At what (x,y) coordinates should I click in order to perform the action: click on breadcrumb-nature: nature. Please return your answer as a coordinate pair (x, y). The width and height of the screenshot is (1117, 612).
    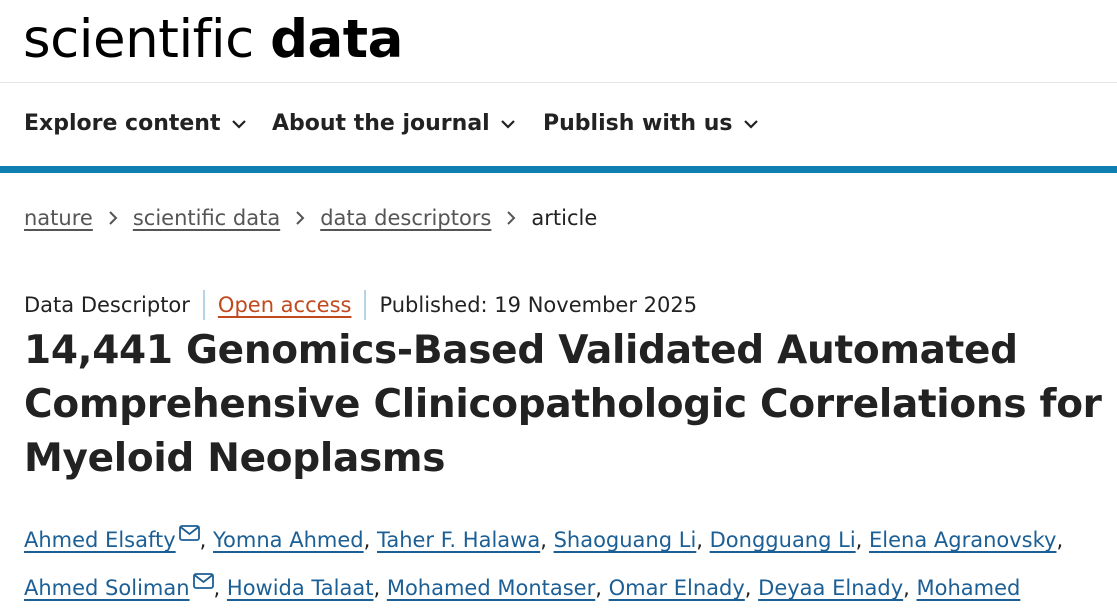
    Looking at the image, I should click on (58, 218).